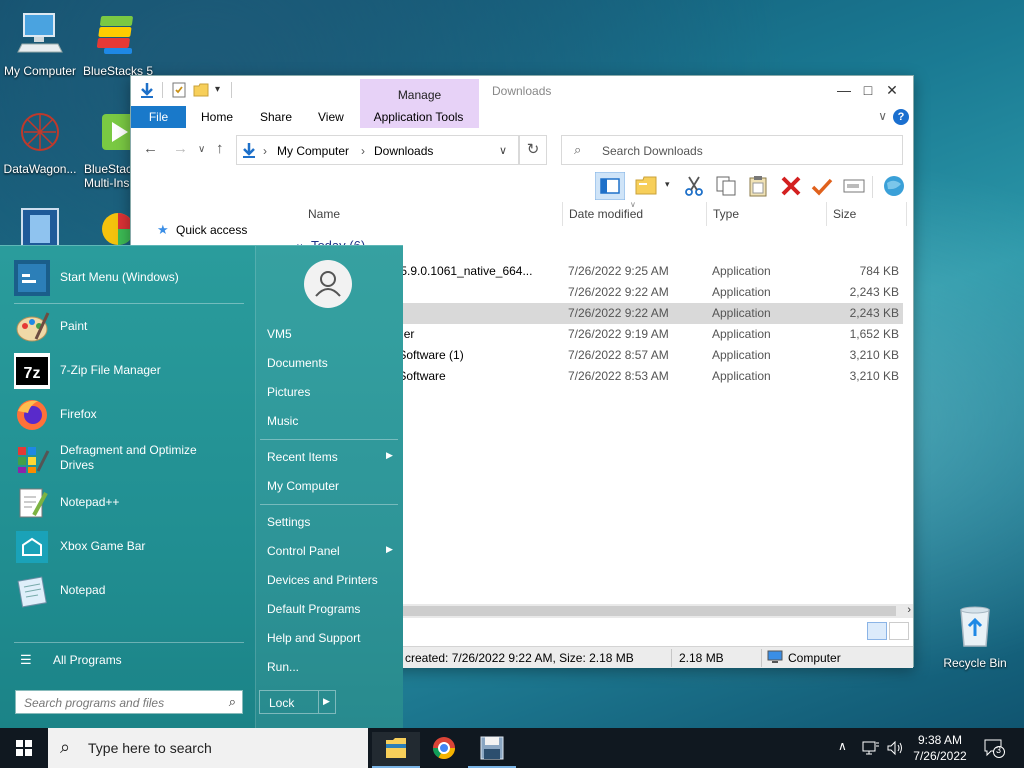 The width and height of the screenshot is (1024, 768). Describe the element at coordinates (282, 421) in the screenshot. I see `start-item-music: Music` at that location.